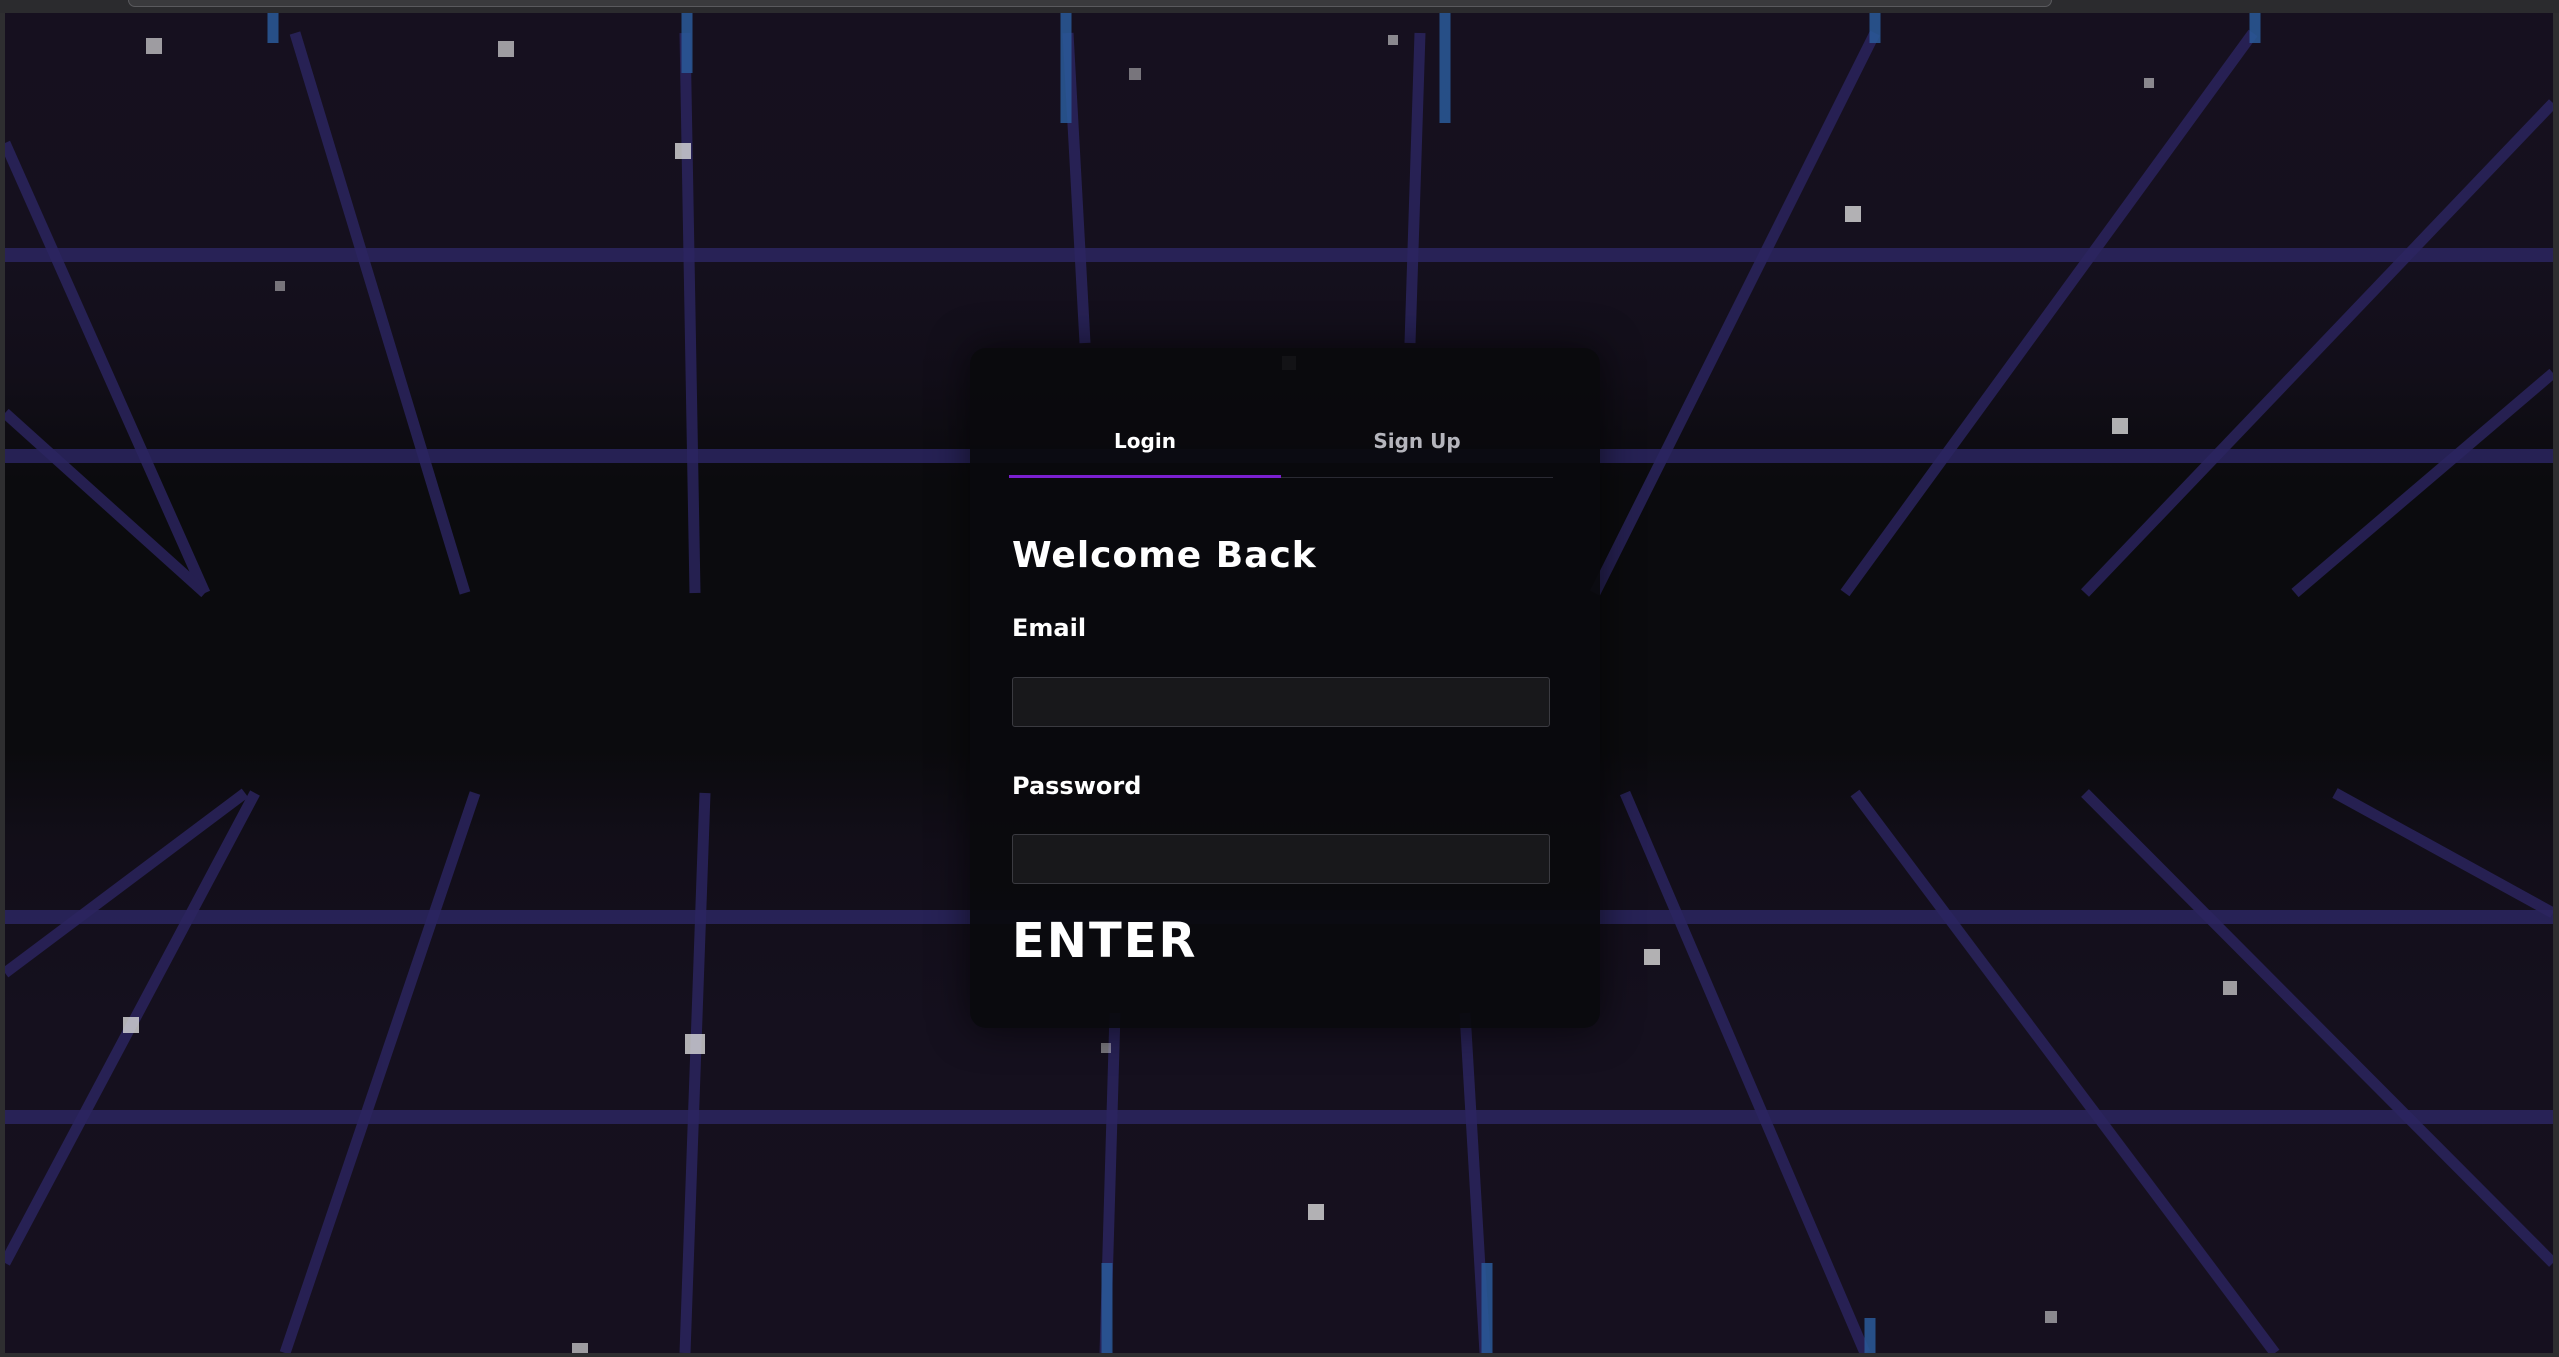 The width and height of the screenshot is (2559, 1357). I want to click on auth-tabs: Login Sign Up, so click(1281, 413).